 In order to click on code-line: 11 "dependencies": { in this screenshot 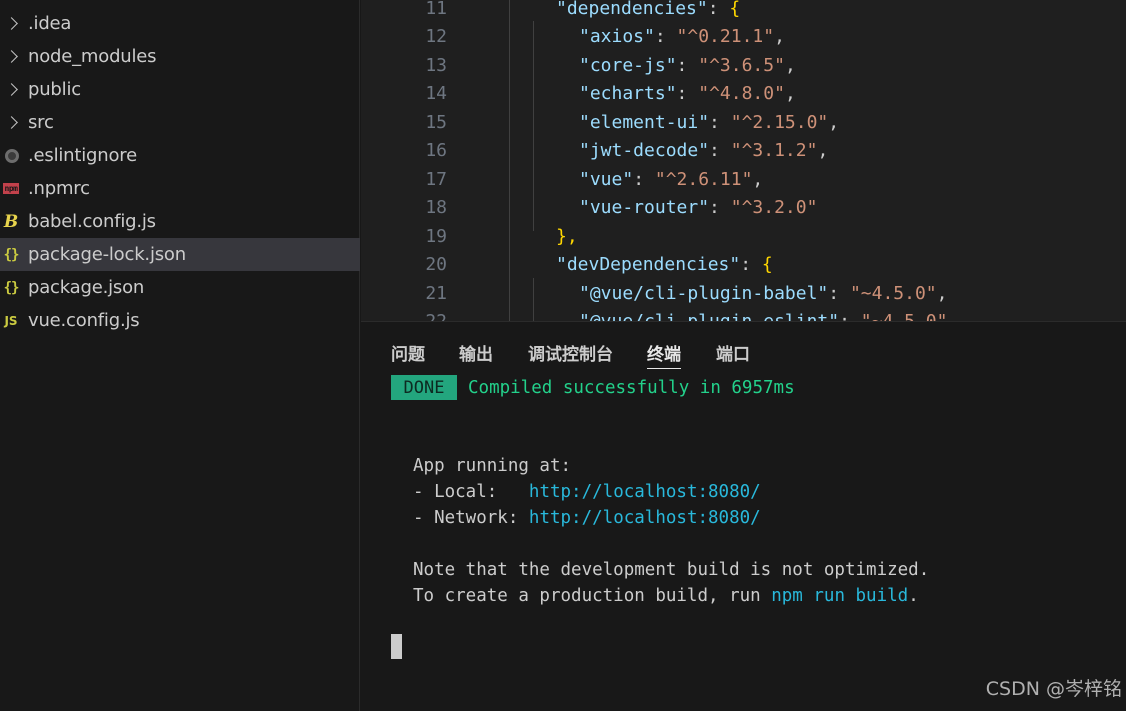, I will do `click(743, 11)`.